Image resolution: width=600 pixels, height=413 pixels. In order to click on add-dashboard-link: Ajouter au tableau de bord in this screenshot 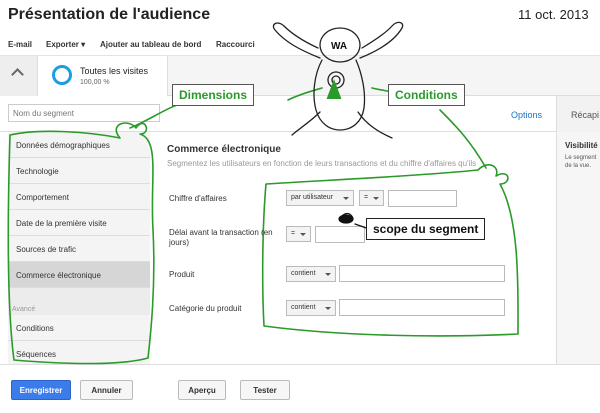, I will do `click(150, 44)`.